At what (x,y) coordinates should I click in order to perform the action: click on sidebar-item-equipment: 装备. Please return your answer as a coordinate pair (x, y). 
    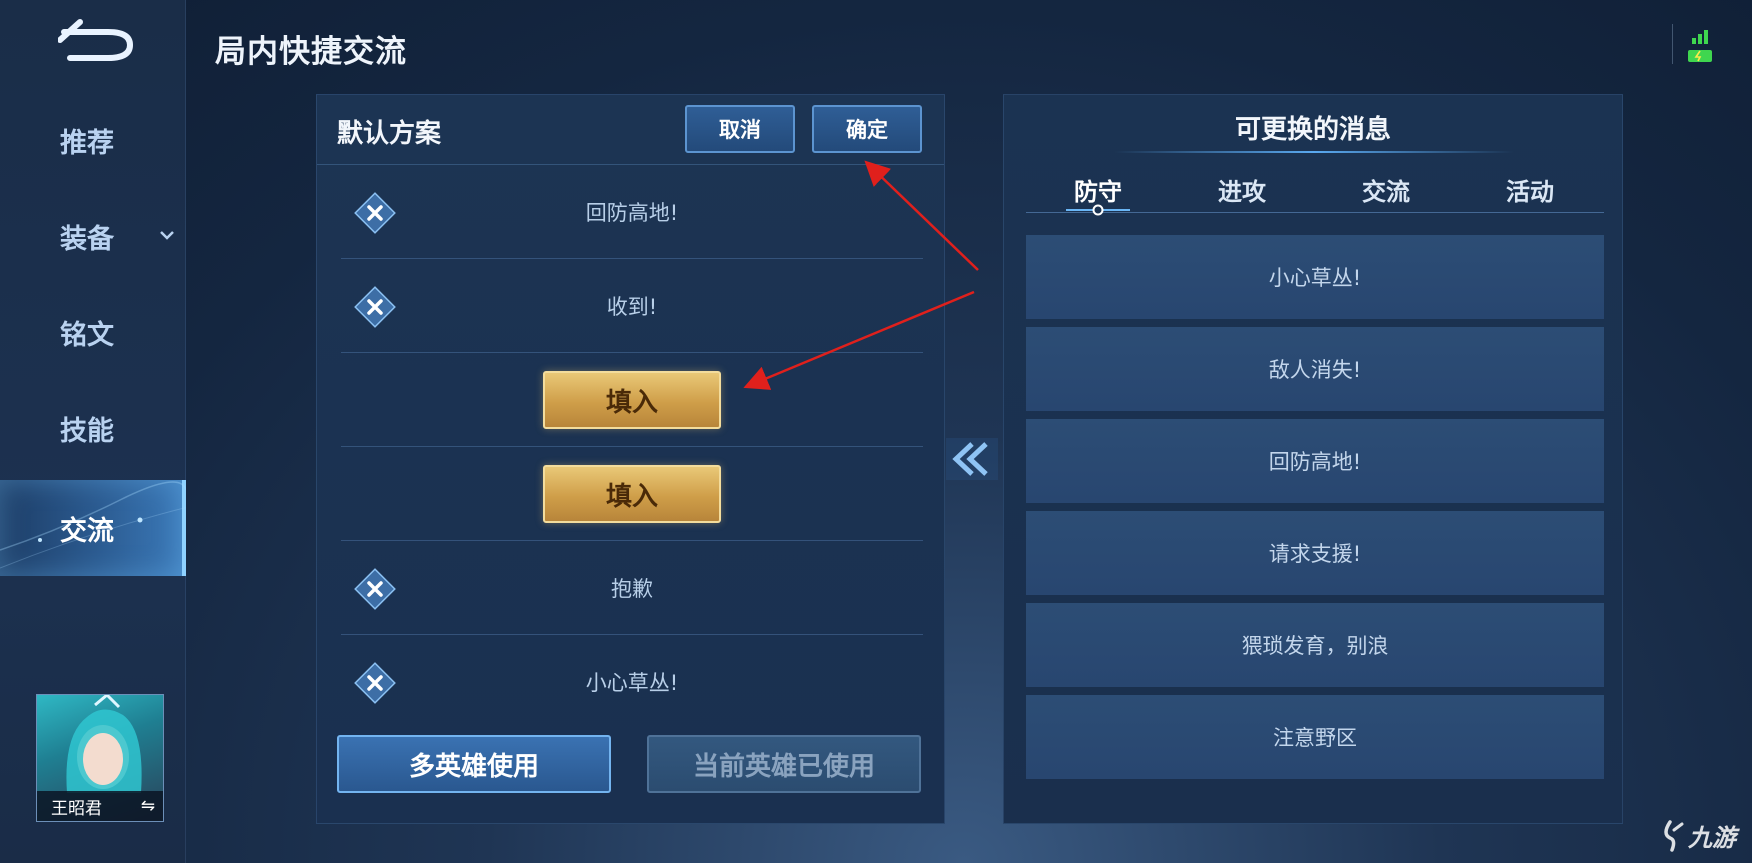
    Looking at the image, I should click on (93, 236).